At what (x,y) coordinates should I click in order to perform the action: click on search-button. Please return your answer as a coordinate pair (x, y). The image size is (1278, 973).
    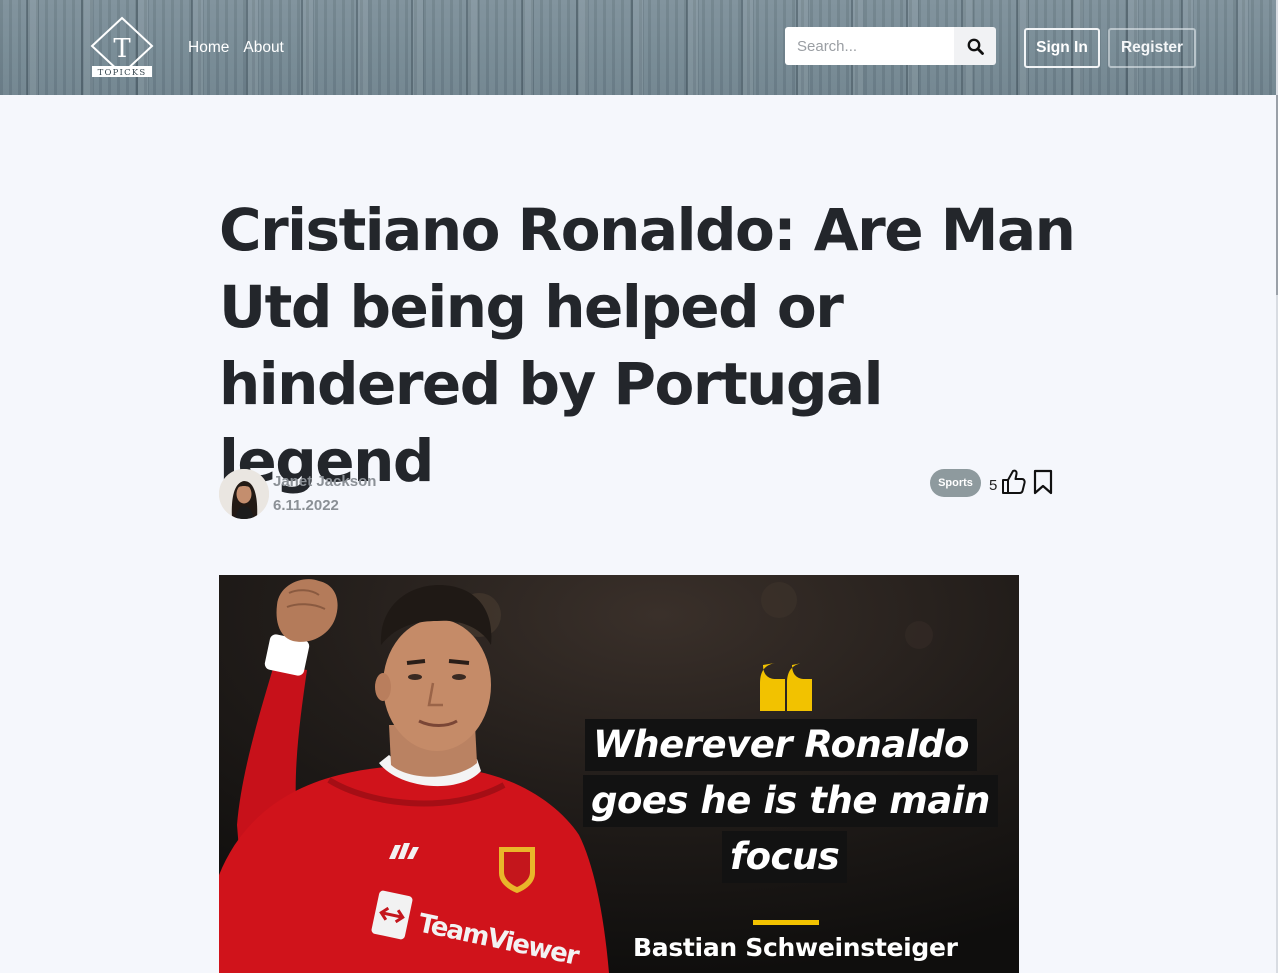
    Looking at the image, I should click on (975, 46).